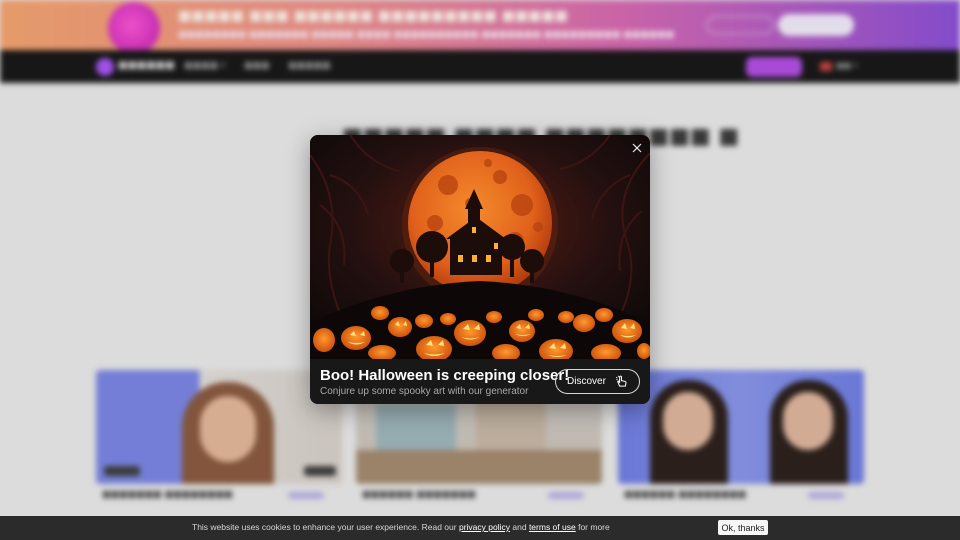  I want to click on cookie-accept-button: Ok, thanks, so click(743, 527).